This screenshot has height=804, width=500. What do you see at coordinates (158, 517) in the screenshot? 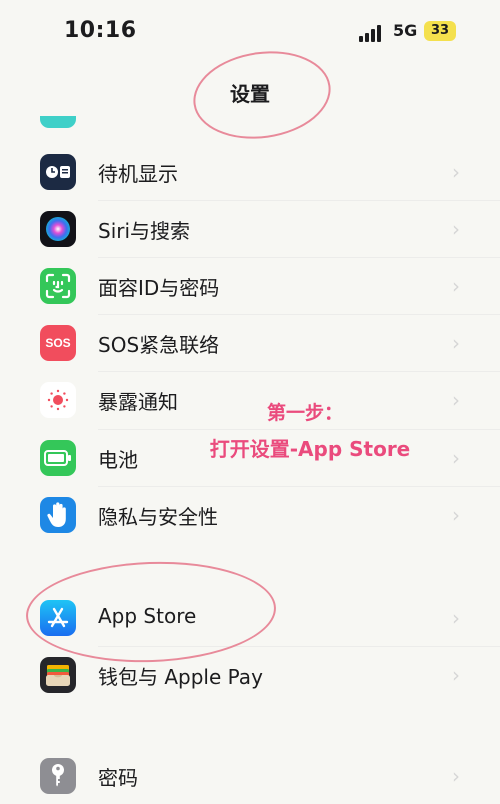
I see `settings-row-label: 隐私与安全性` at bounding box center [158, 517].